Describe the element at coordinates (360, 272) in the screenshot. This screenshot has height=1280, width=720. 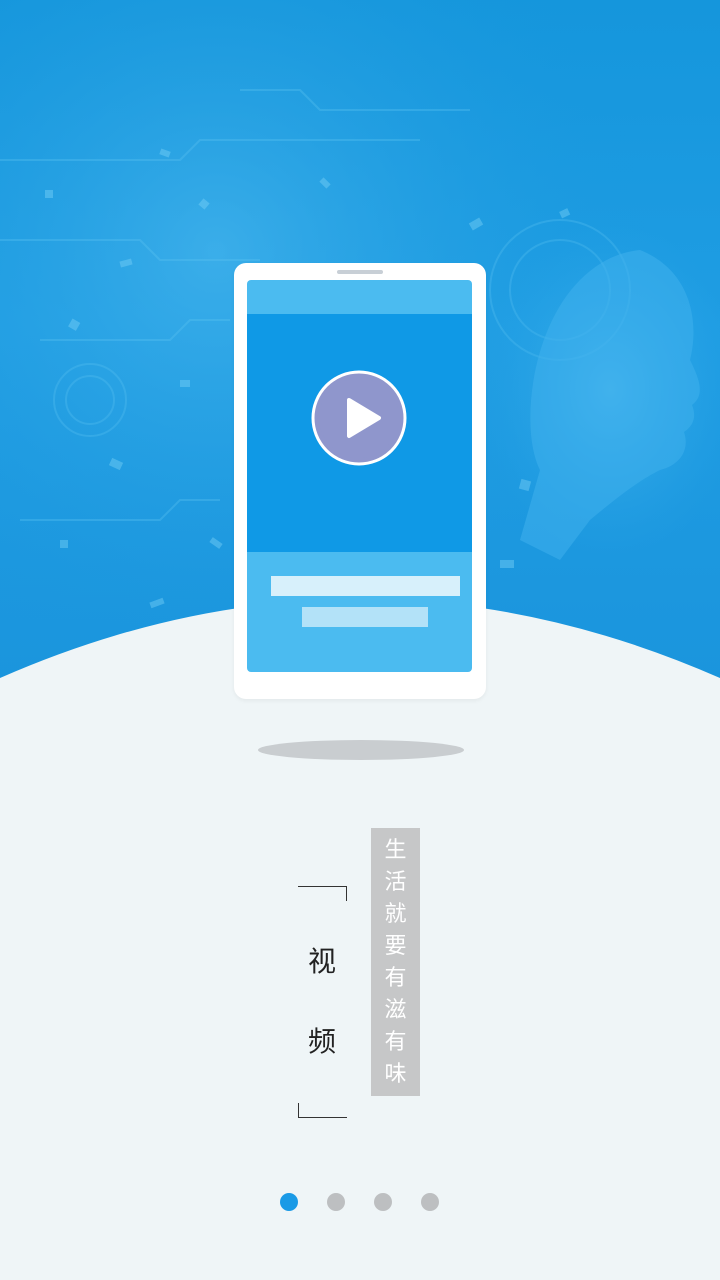
I see `phone-speaker` at that location.